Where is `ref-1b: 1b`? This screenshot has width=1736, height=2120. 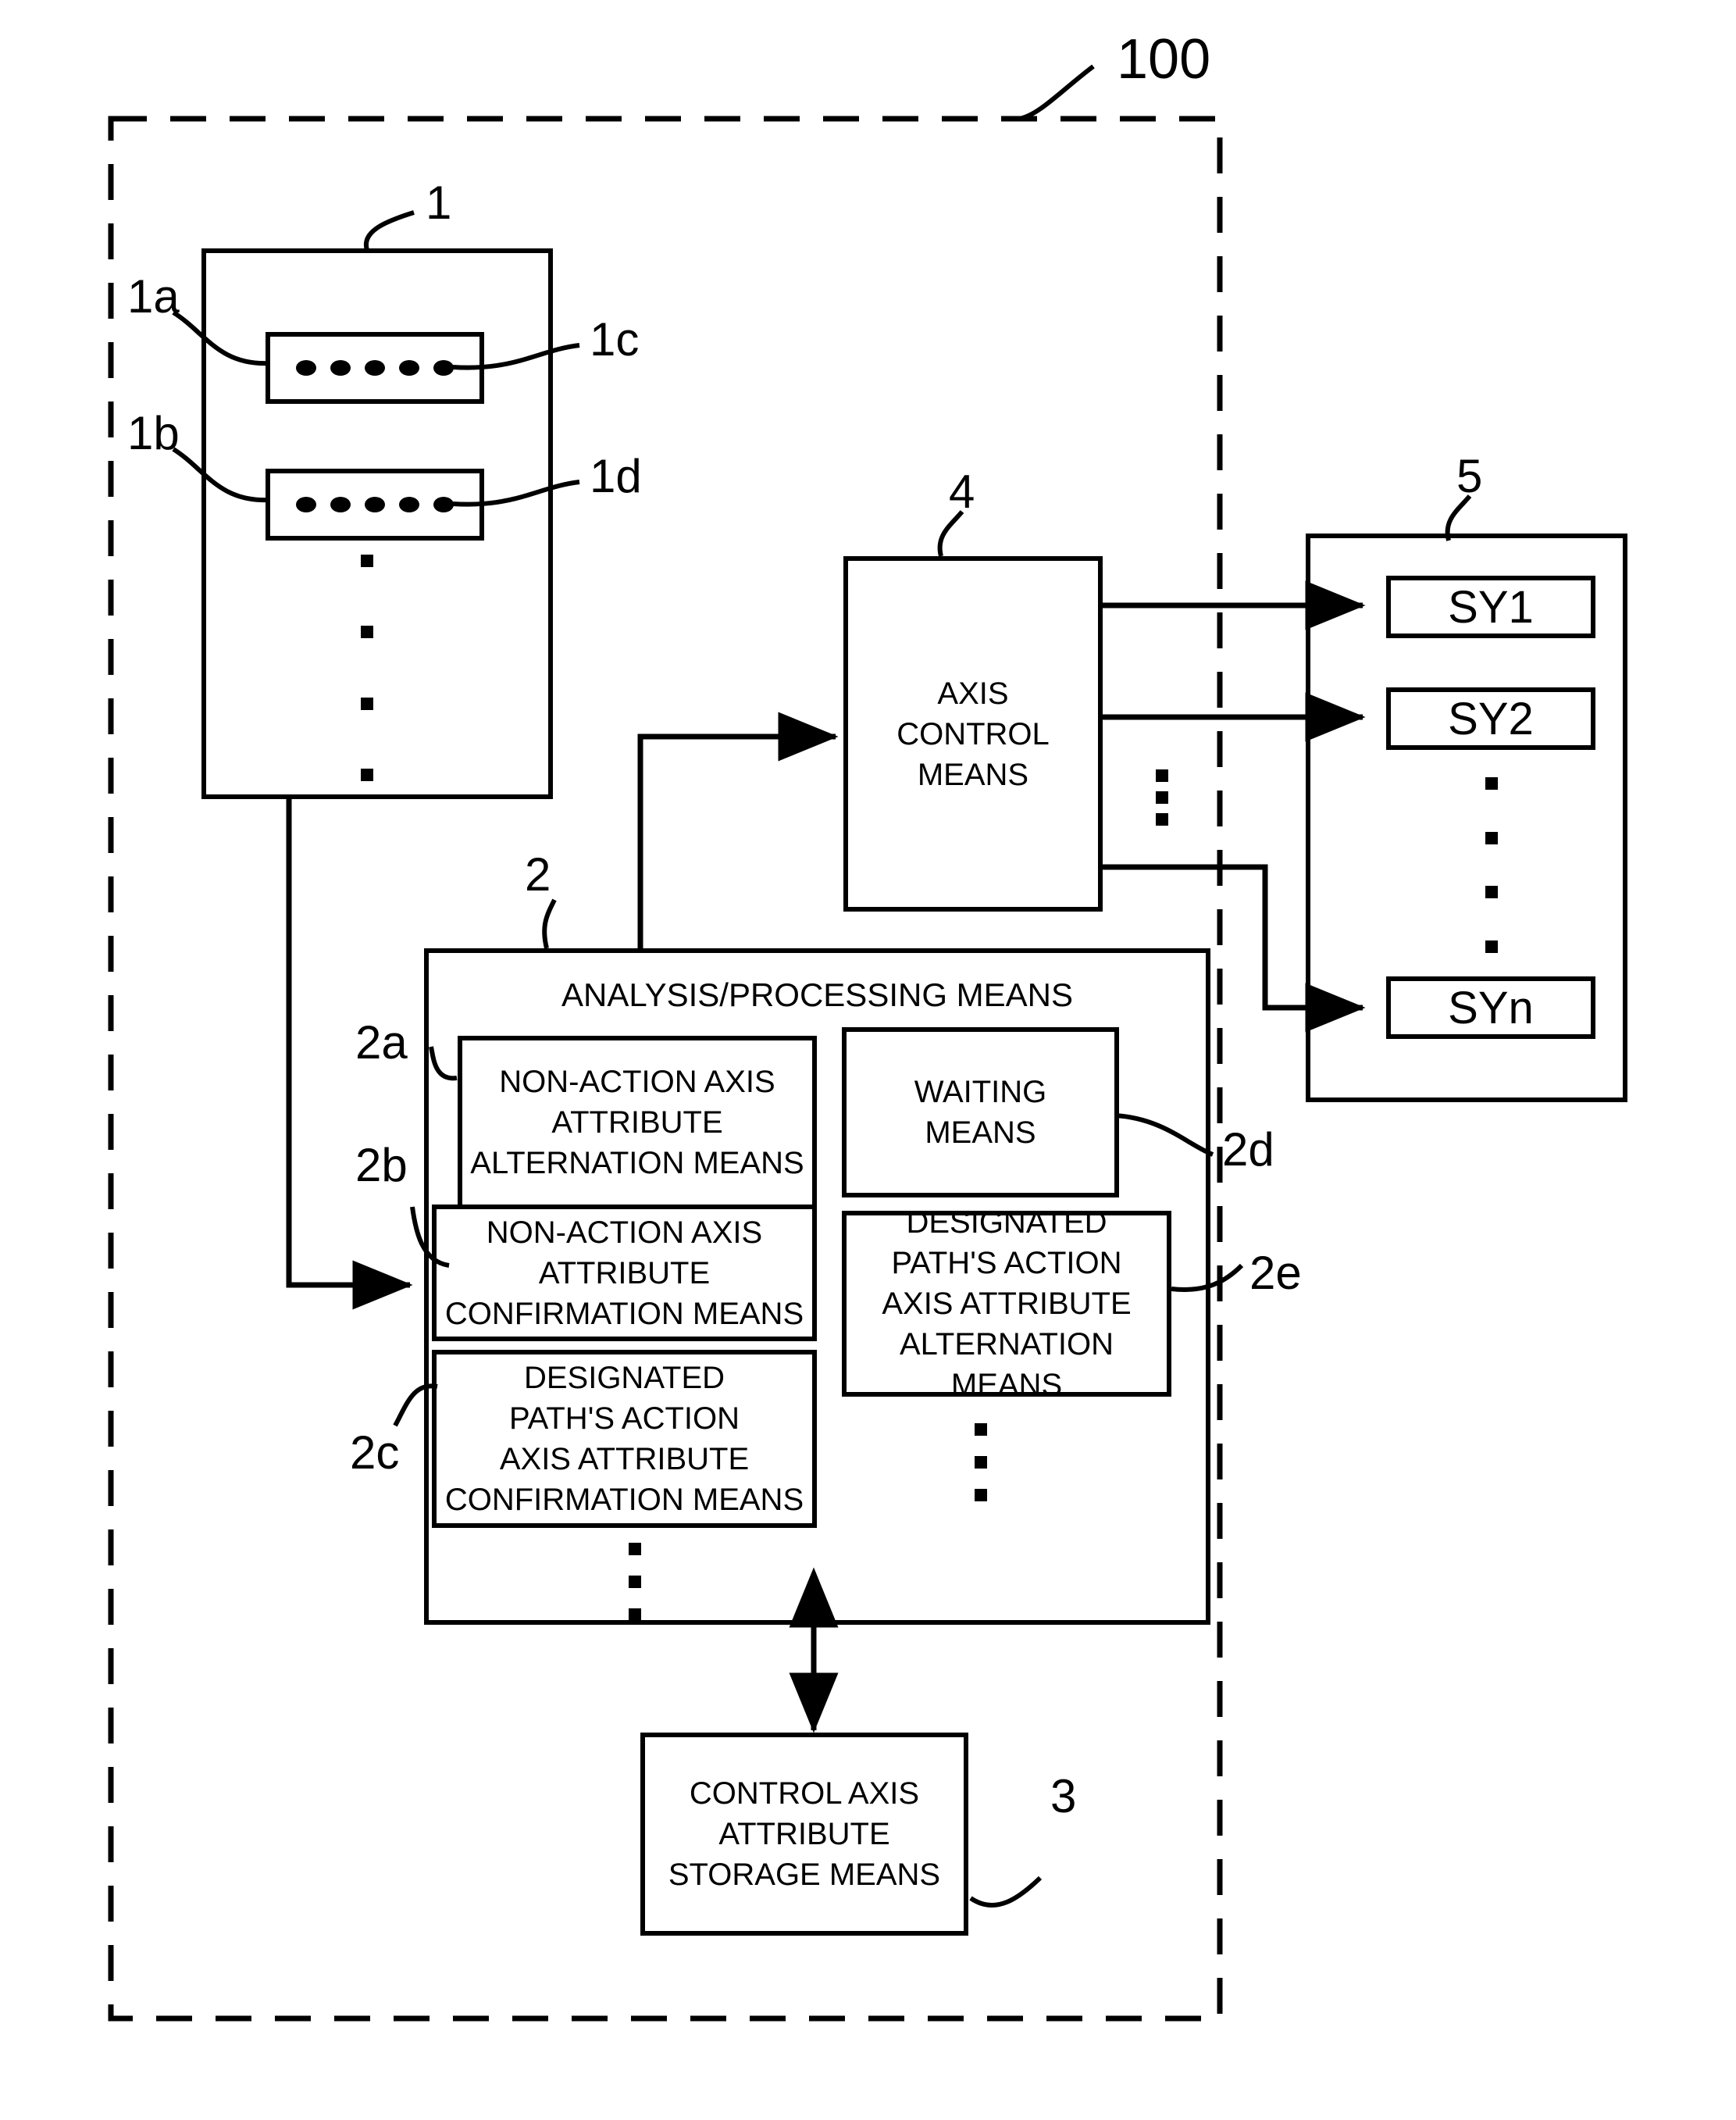 ref-1b: 1b is located at coordinates (153, 433).